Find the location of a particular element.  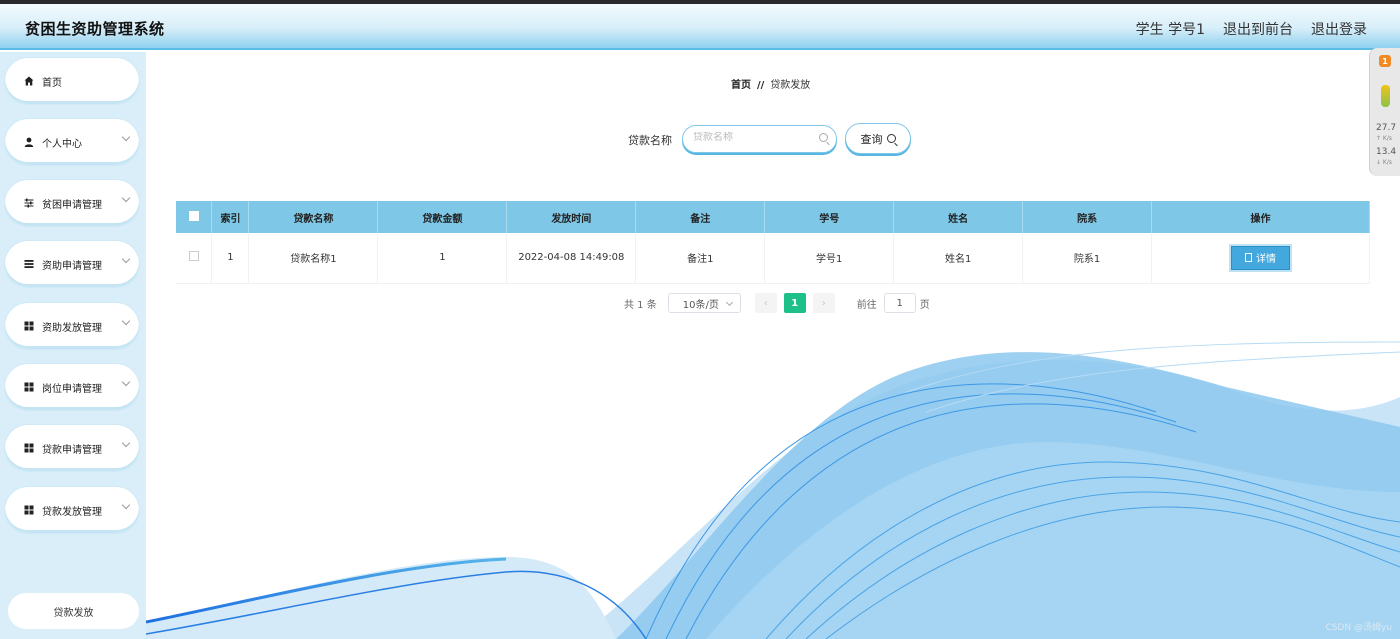

sidebar-item-loan-apply: 贷款申请管理 is located at coordinates (72, 448).